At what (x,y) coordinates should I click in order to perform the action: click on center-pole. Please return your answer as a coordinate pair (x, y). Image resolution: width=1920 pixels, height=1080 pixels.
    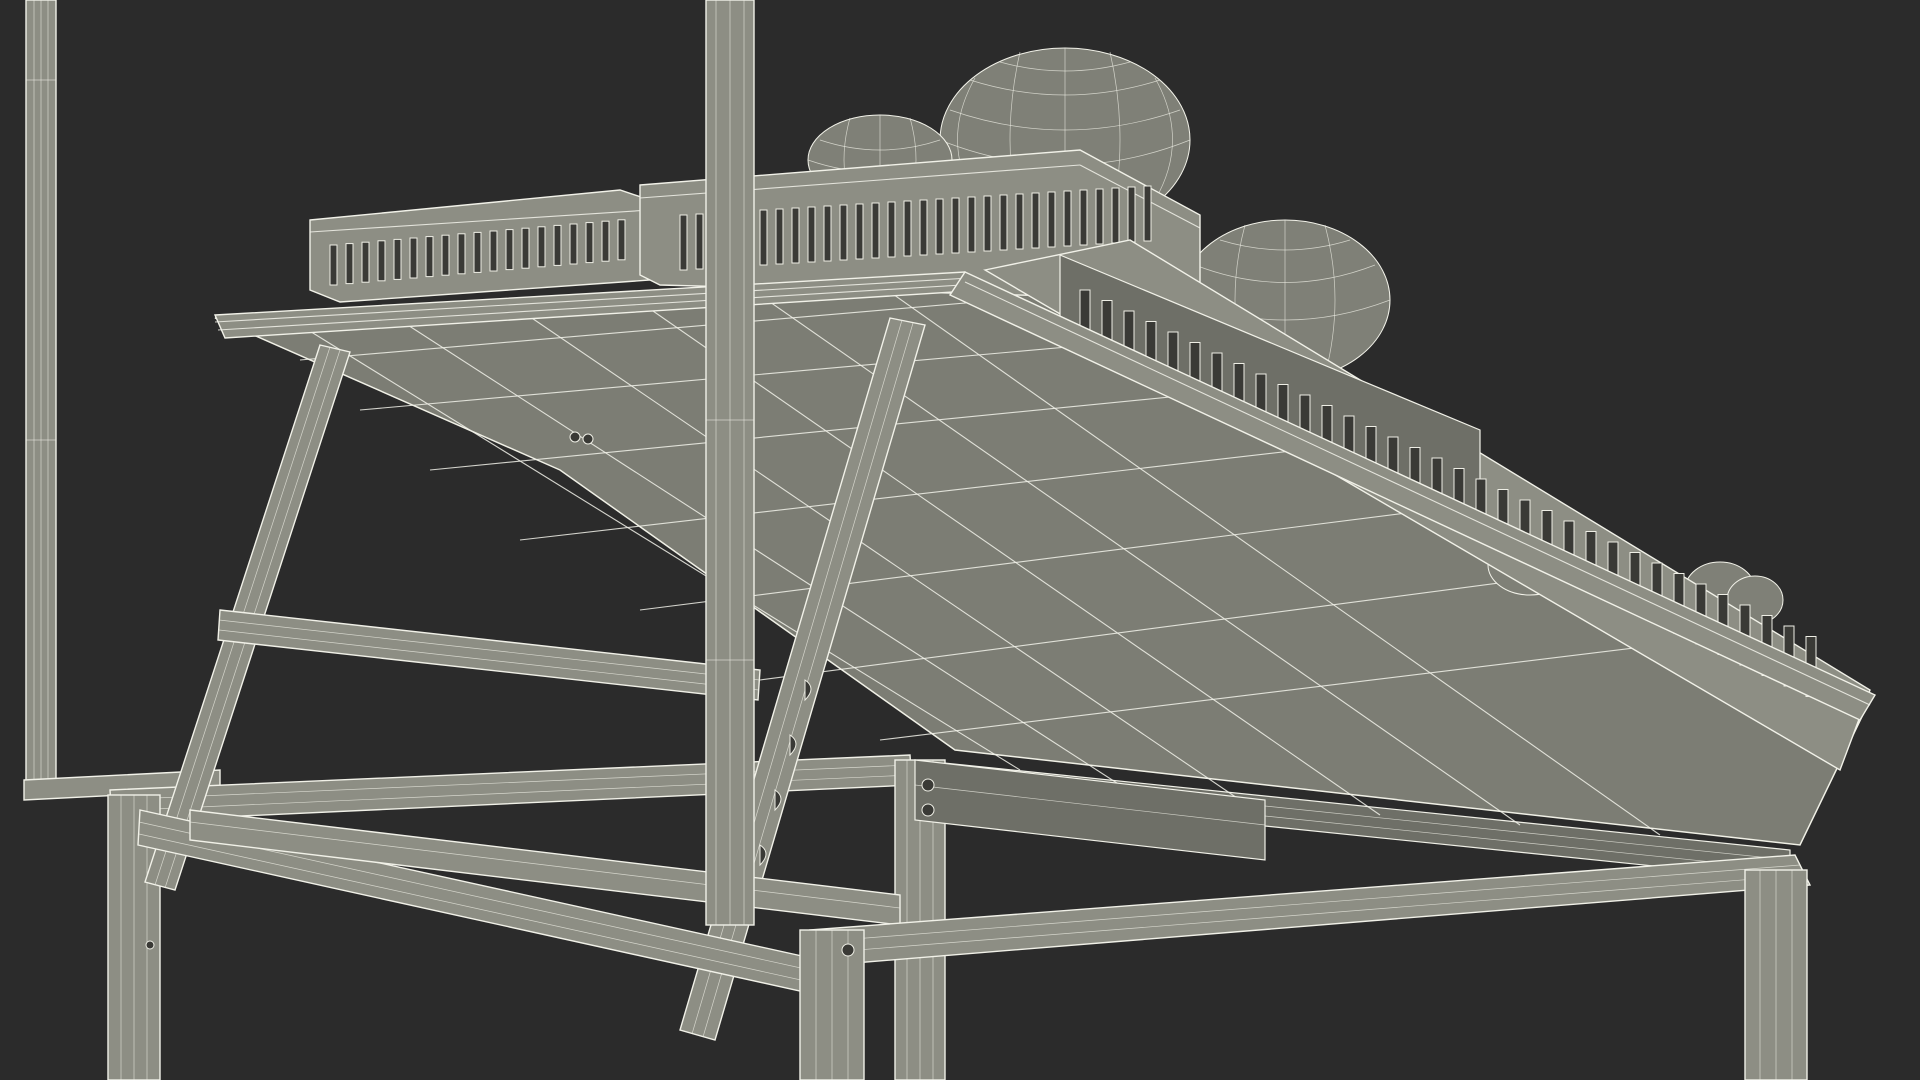
    Looking at the image, I should click on (730, 463).